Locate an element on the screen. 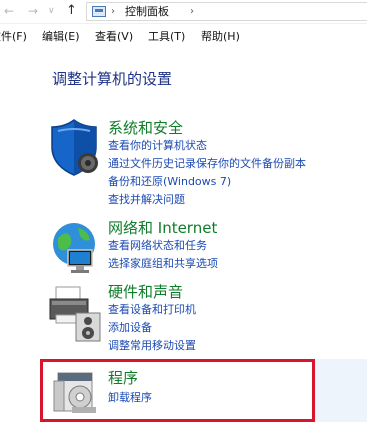 Image resolution: width=367 pixels, height=430 pixels. page-title: 调整计算机的设置 is located at coordinates (112, 79).